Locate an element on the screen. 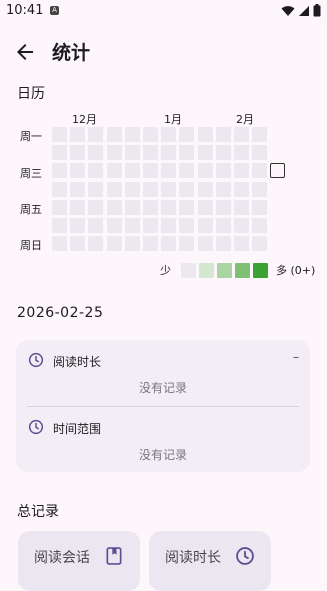 The image size is (327, 591). reading-time-card: 阅读时长 is located at coordinates (210, 561).